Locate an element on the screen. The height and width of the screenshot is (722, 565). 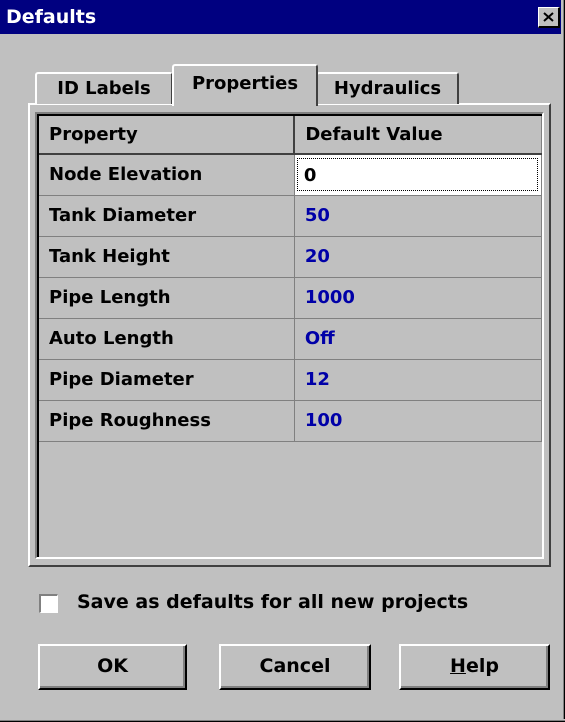
tab-id-labels: ID Labels is located at coordinates (104, 88).